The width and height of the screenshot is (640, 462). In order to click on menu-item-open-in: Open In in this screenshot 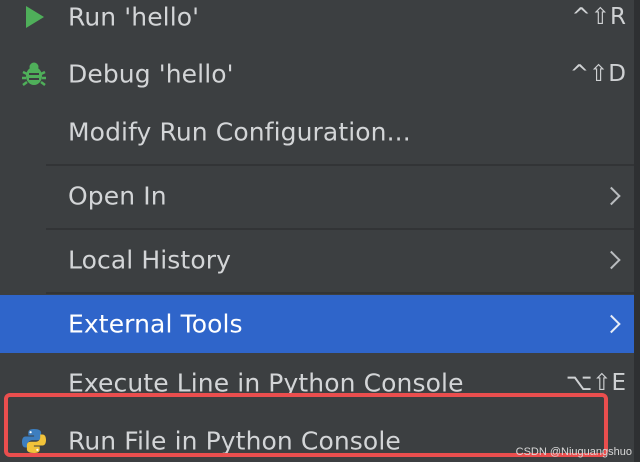, I will do `click(317, 196)`.